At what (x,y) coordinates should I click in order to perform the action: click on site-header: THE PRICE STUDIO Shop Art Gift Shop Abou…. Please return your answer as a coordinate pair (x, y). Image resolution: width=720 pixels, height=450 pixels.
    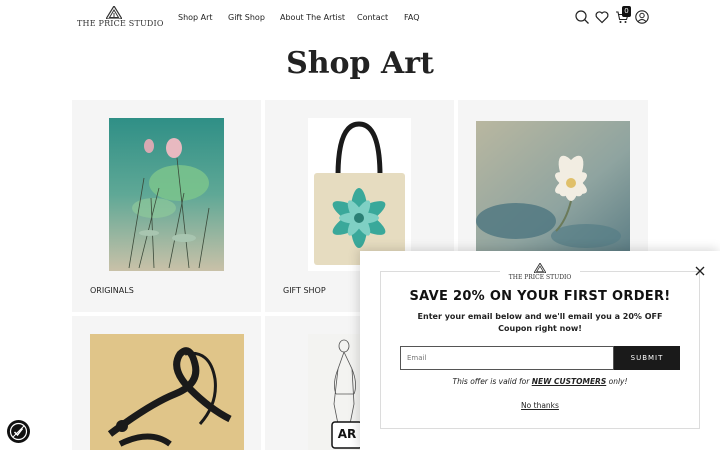
    Looking at the image, I should click on (360, 20).